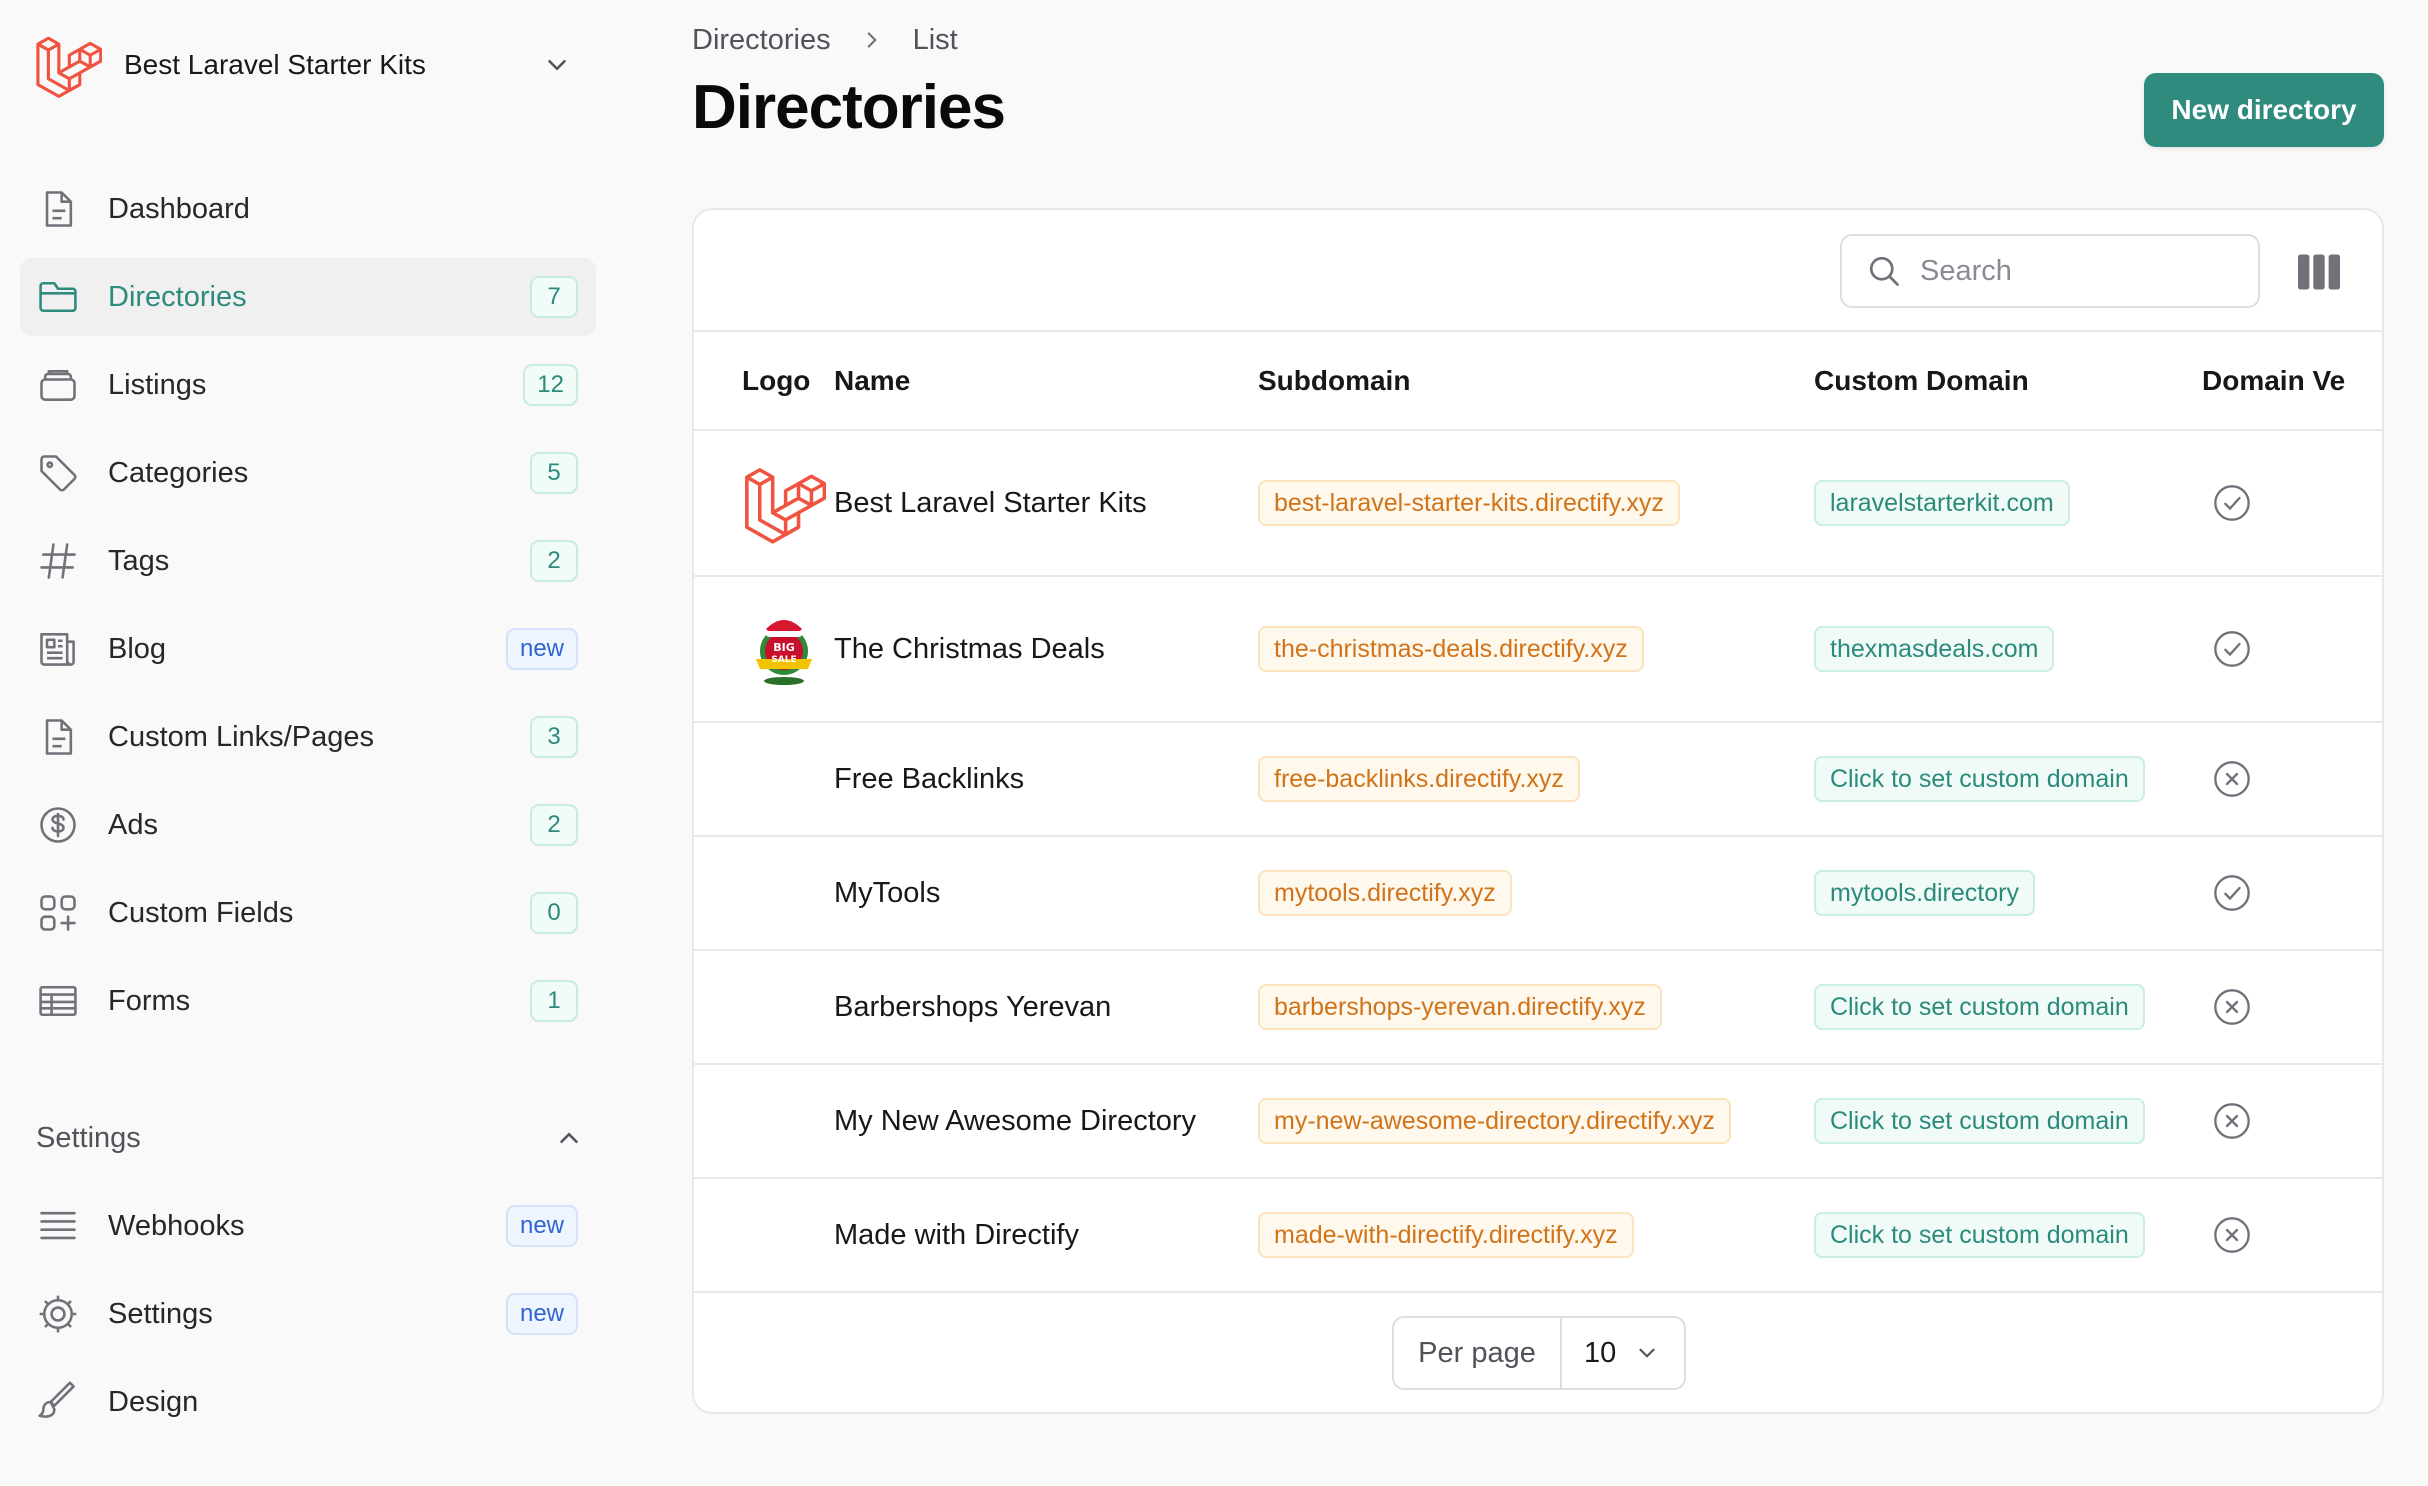  What do you see at coordinates (157, 384) in the screenshot?
I see `sidebar-item-label: Listings` at bounding box center [157, 384].